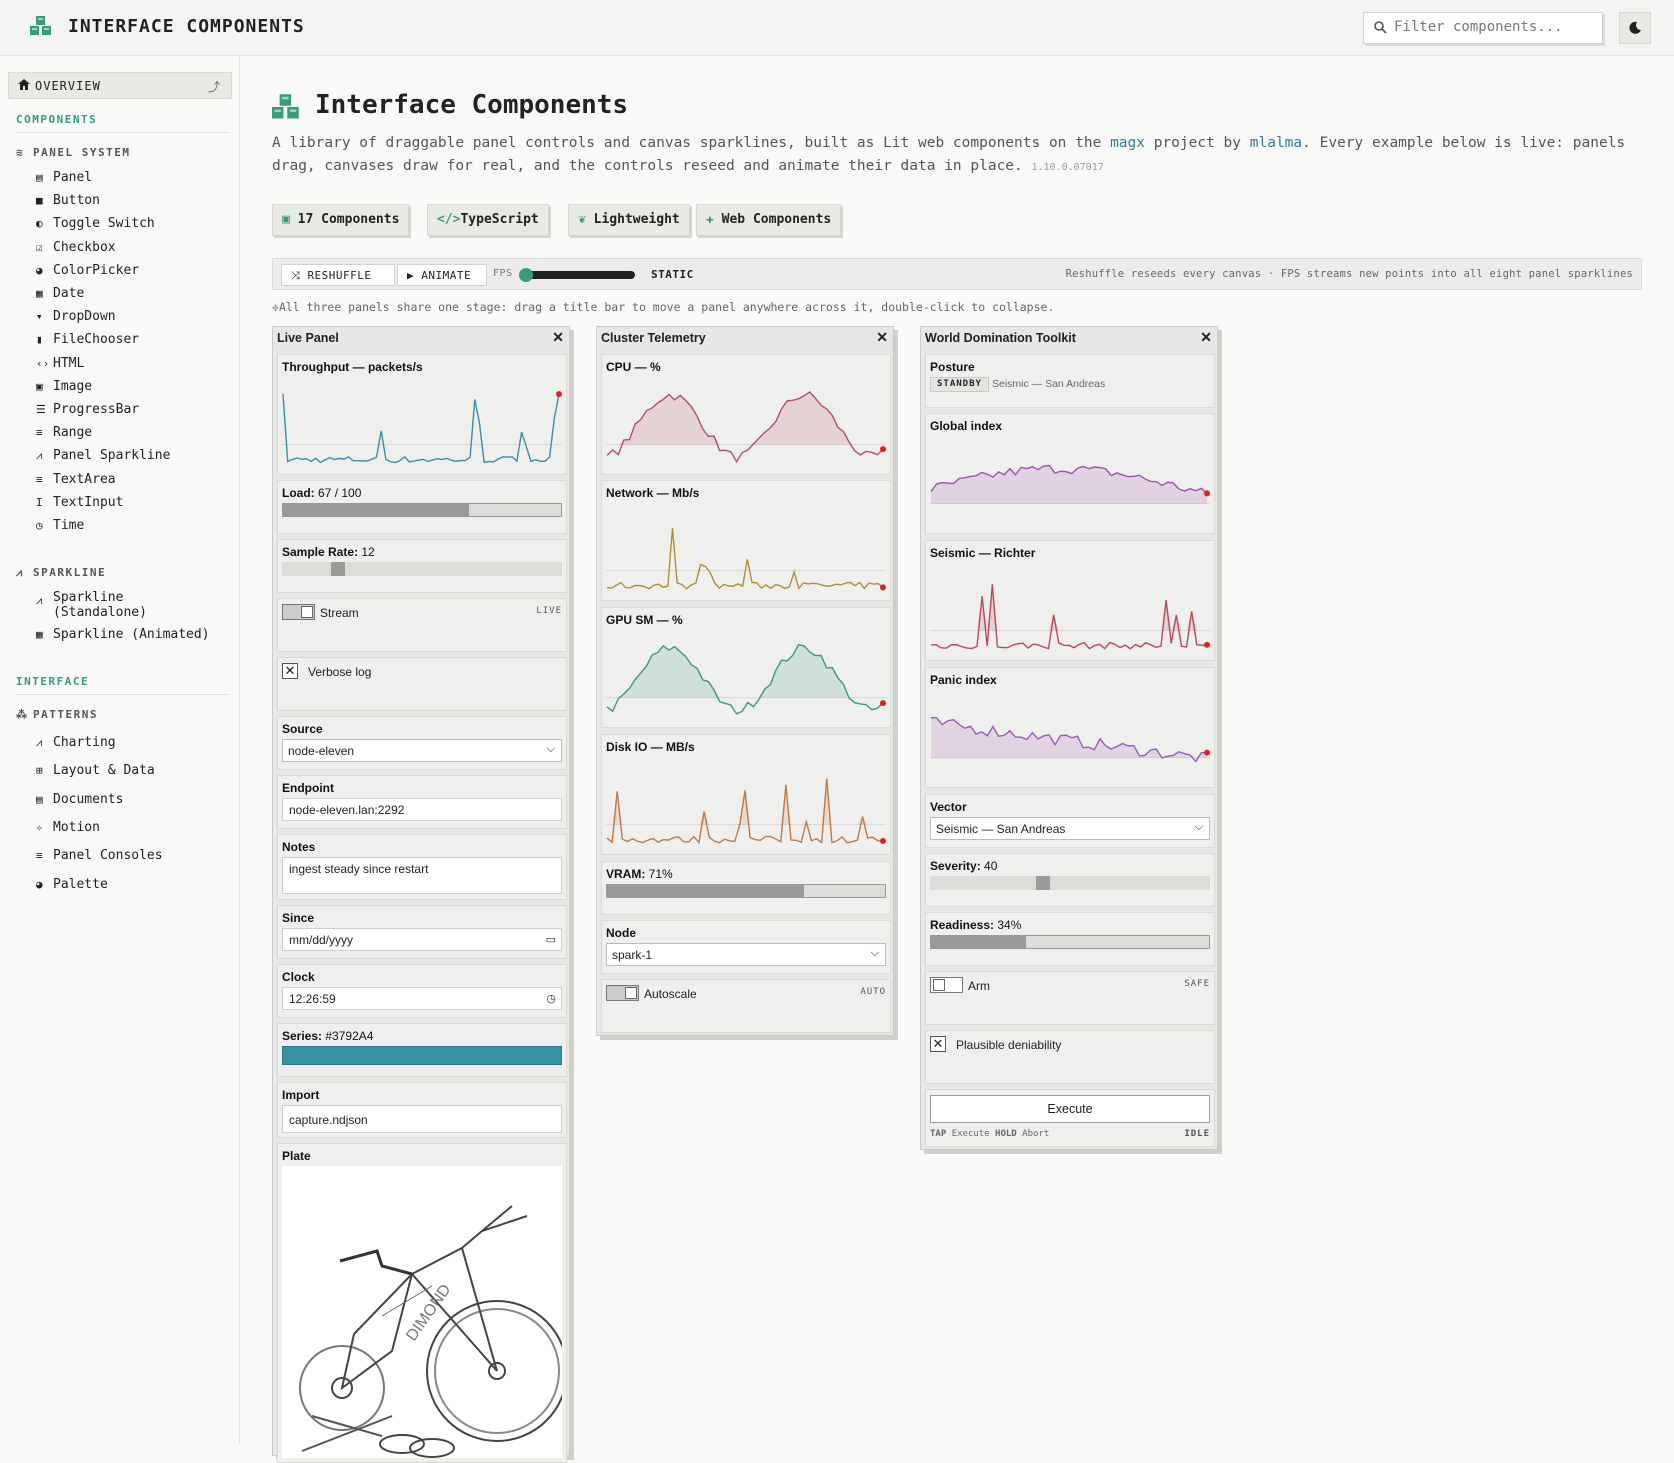 This screenshot has width=1674, height=1463. I want to click on reshuffle-button: ⤨ RESHUFFLE, so click(338, 275).